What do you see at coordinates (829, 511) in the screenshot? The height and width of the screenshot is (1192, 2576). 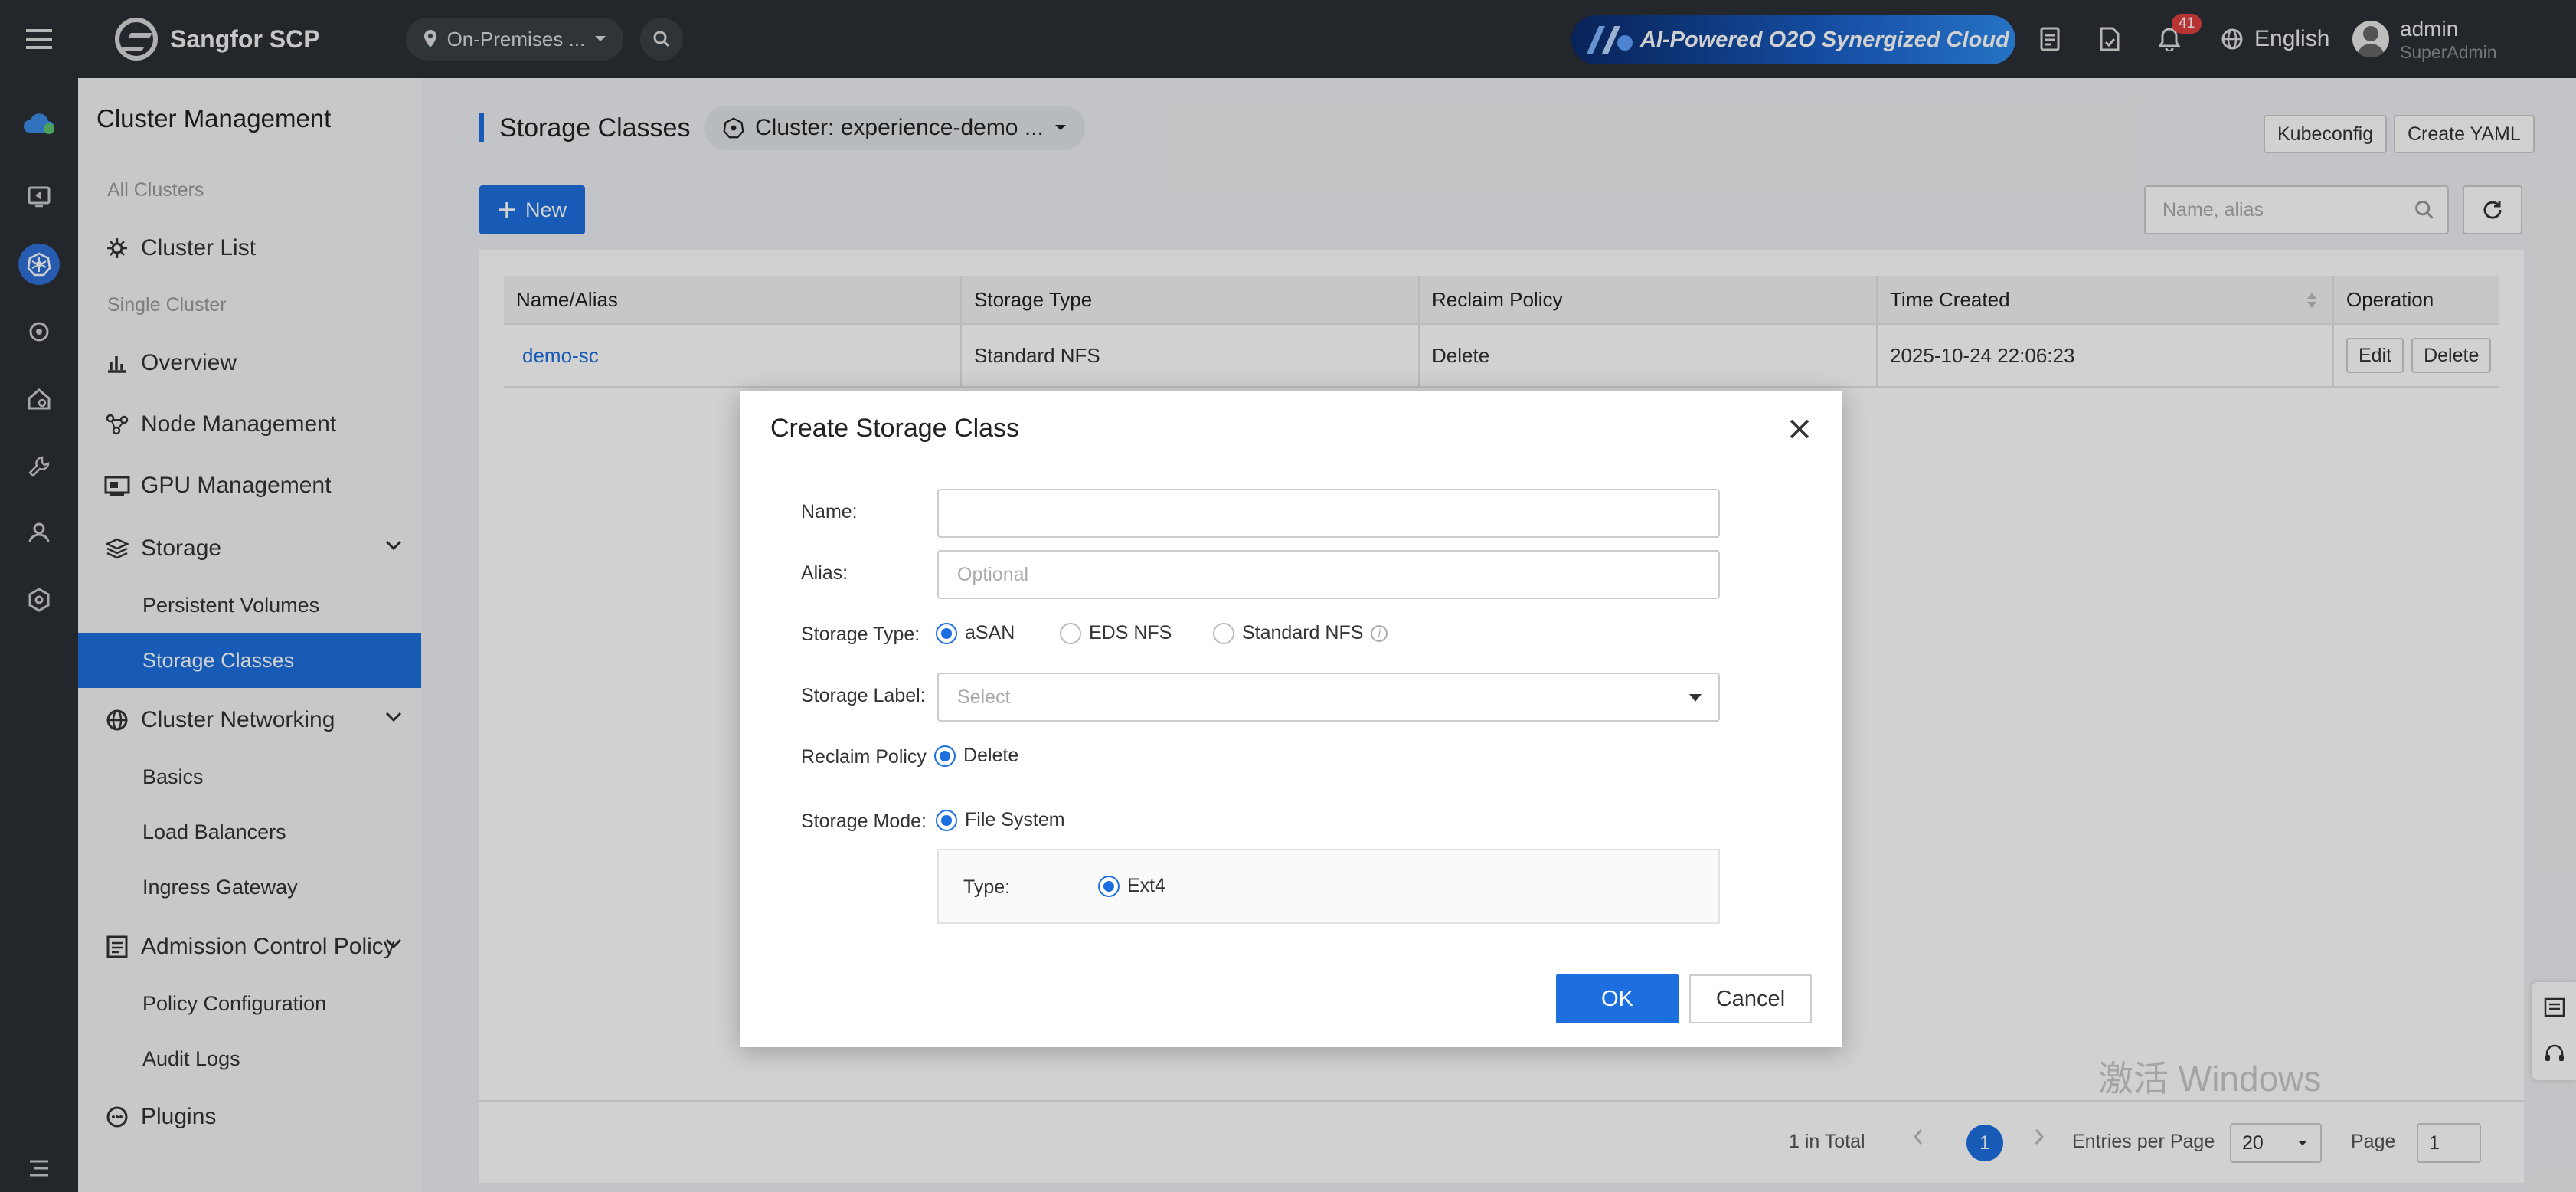 I see `name-label: Name:` at bounding box center [829, 511].